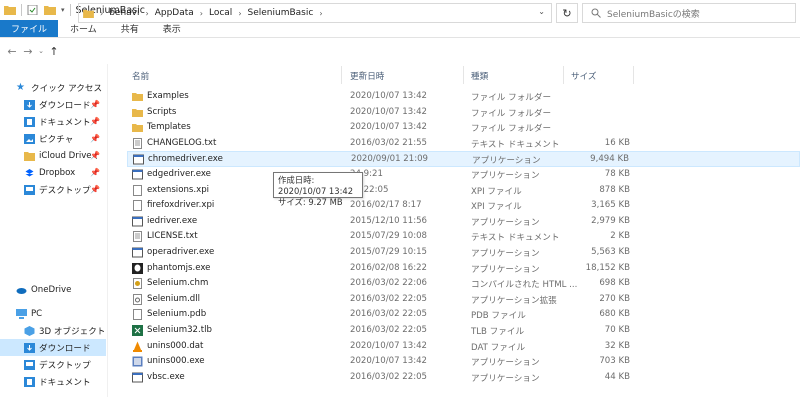  What do you see at coordinates (389, 361) in the screenshot?
I see `file-date: 2020/10/07 13:42` at bounding box center [389, 361].